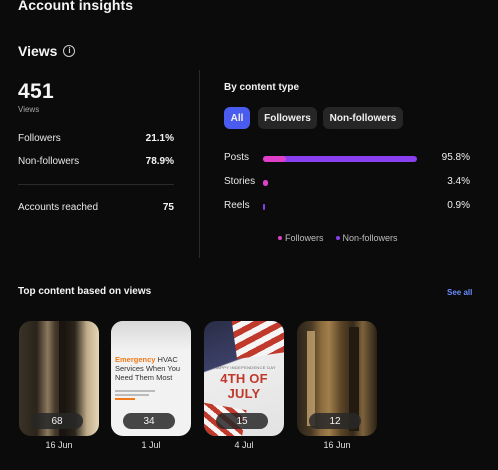 The width and height of the screenshot is (498, 470). What do you see at coordinates (335, 421) in the screenshot?
I see `view-count-badge: 12` at bounding box center [335, 421].